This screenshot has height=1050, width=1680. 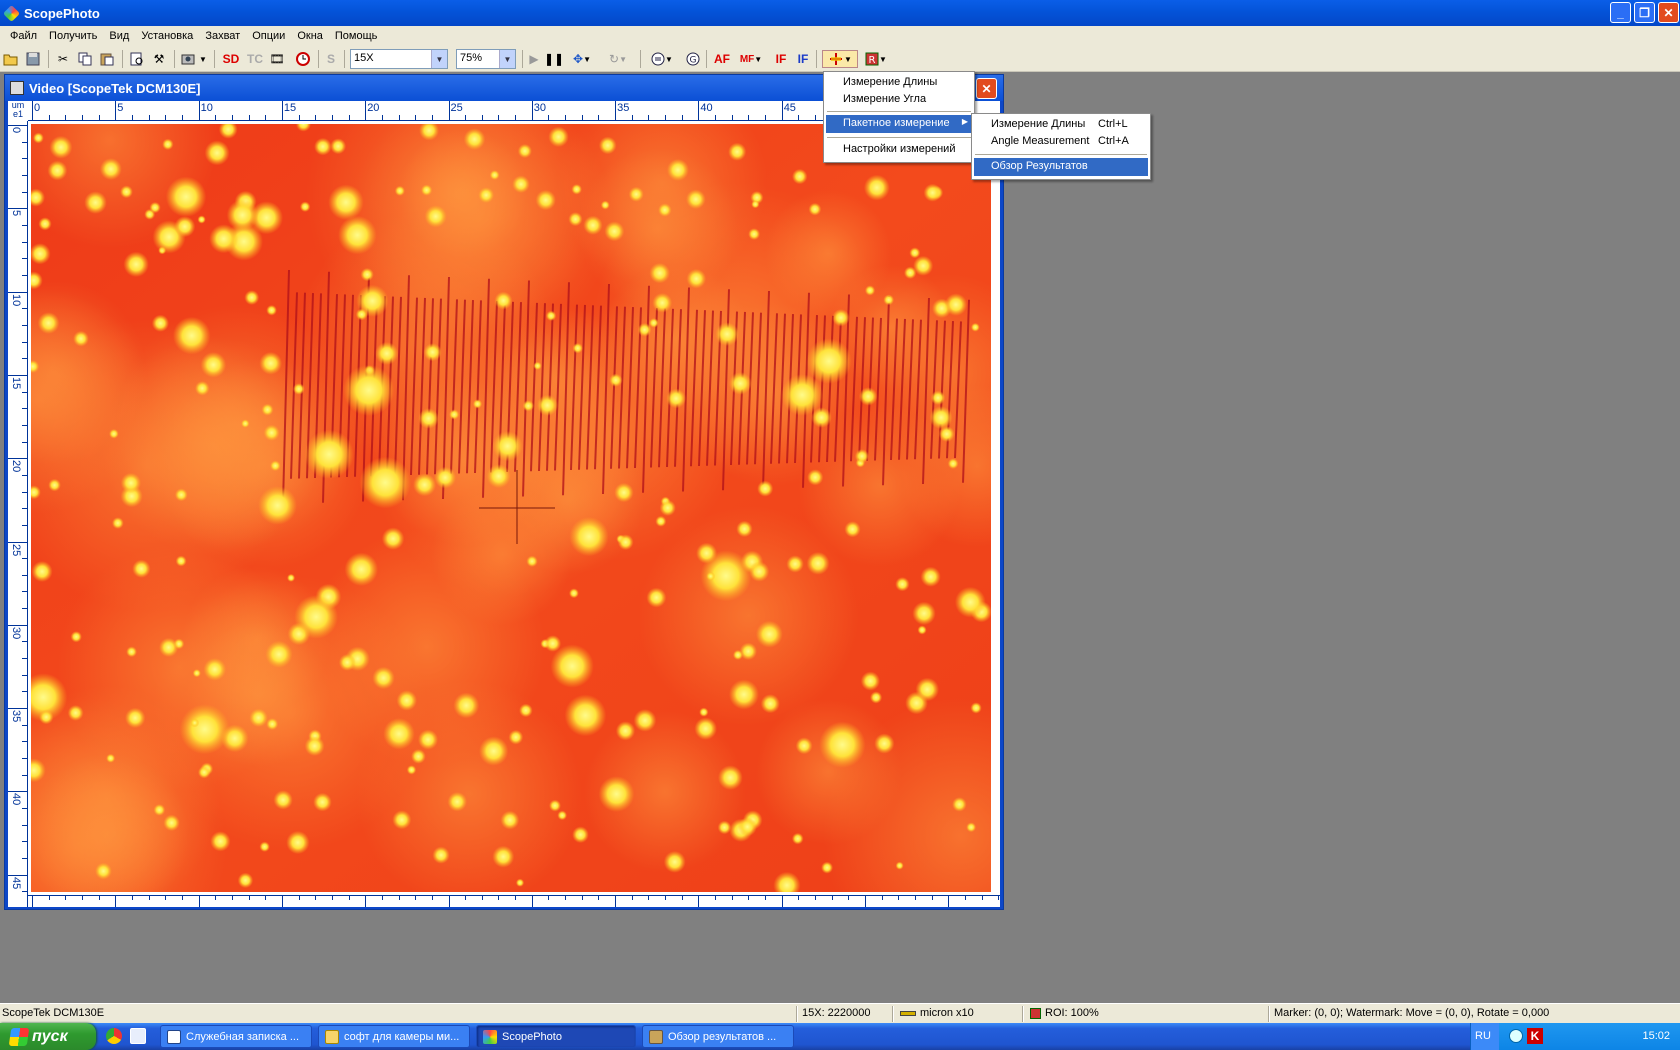 I want to click on menu-item-batch-measure: Пакетное измерение ▶, so click(x=899, y=124).